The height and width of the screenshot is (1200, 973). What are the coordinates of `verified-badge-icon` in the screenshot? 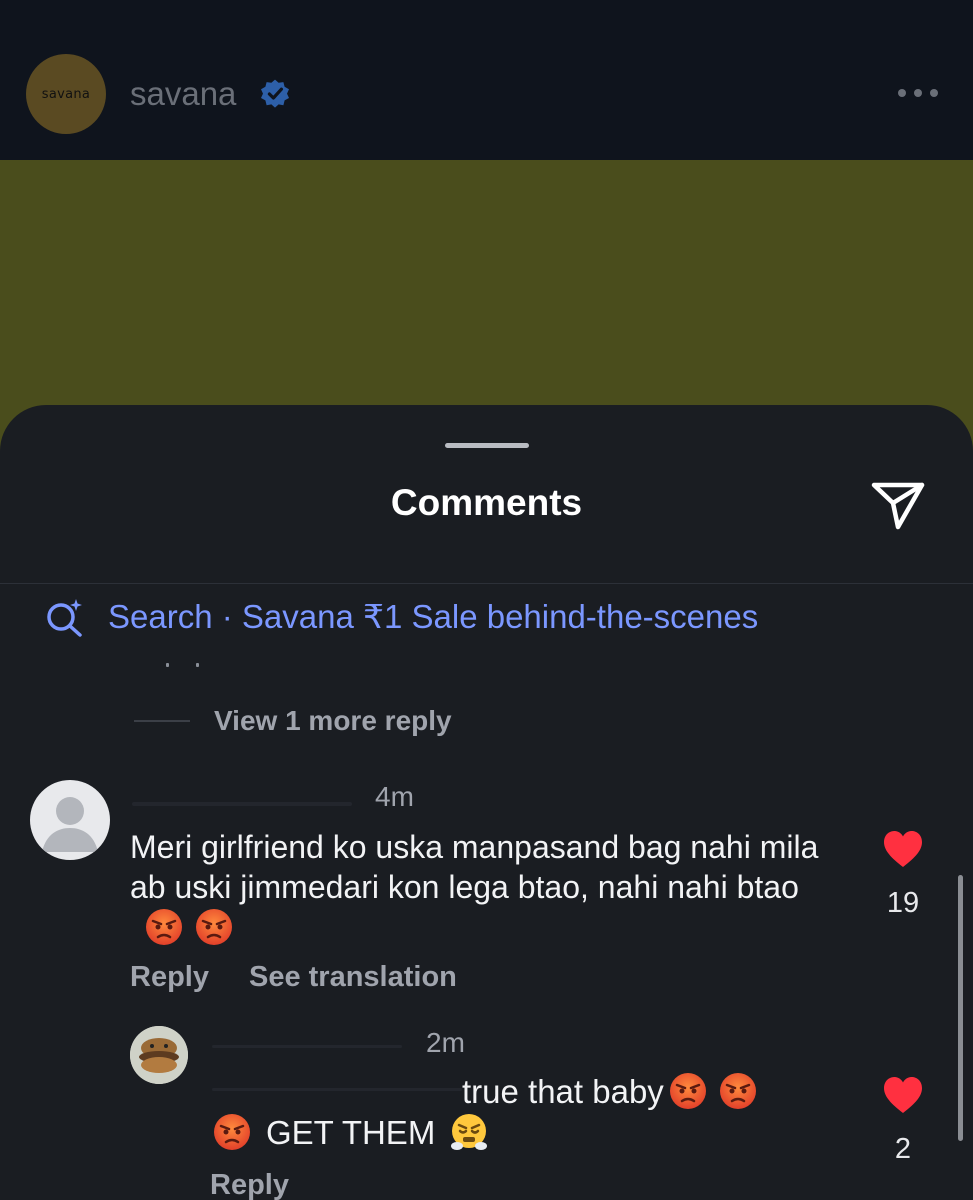 It's located at (275, 93).